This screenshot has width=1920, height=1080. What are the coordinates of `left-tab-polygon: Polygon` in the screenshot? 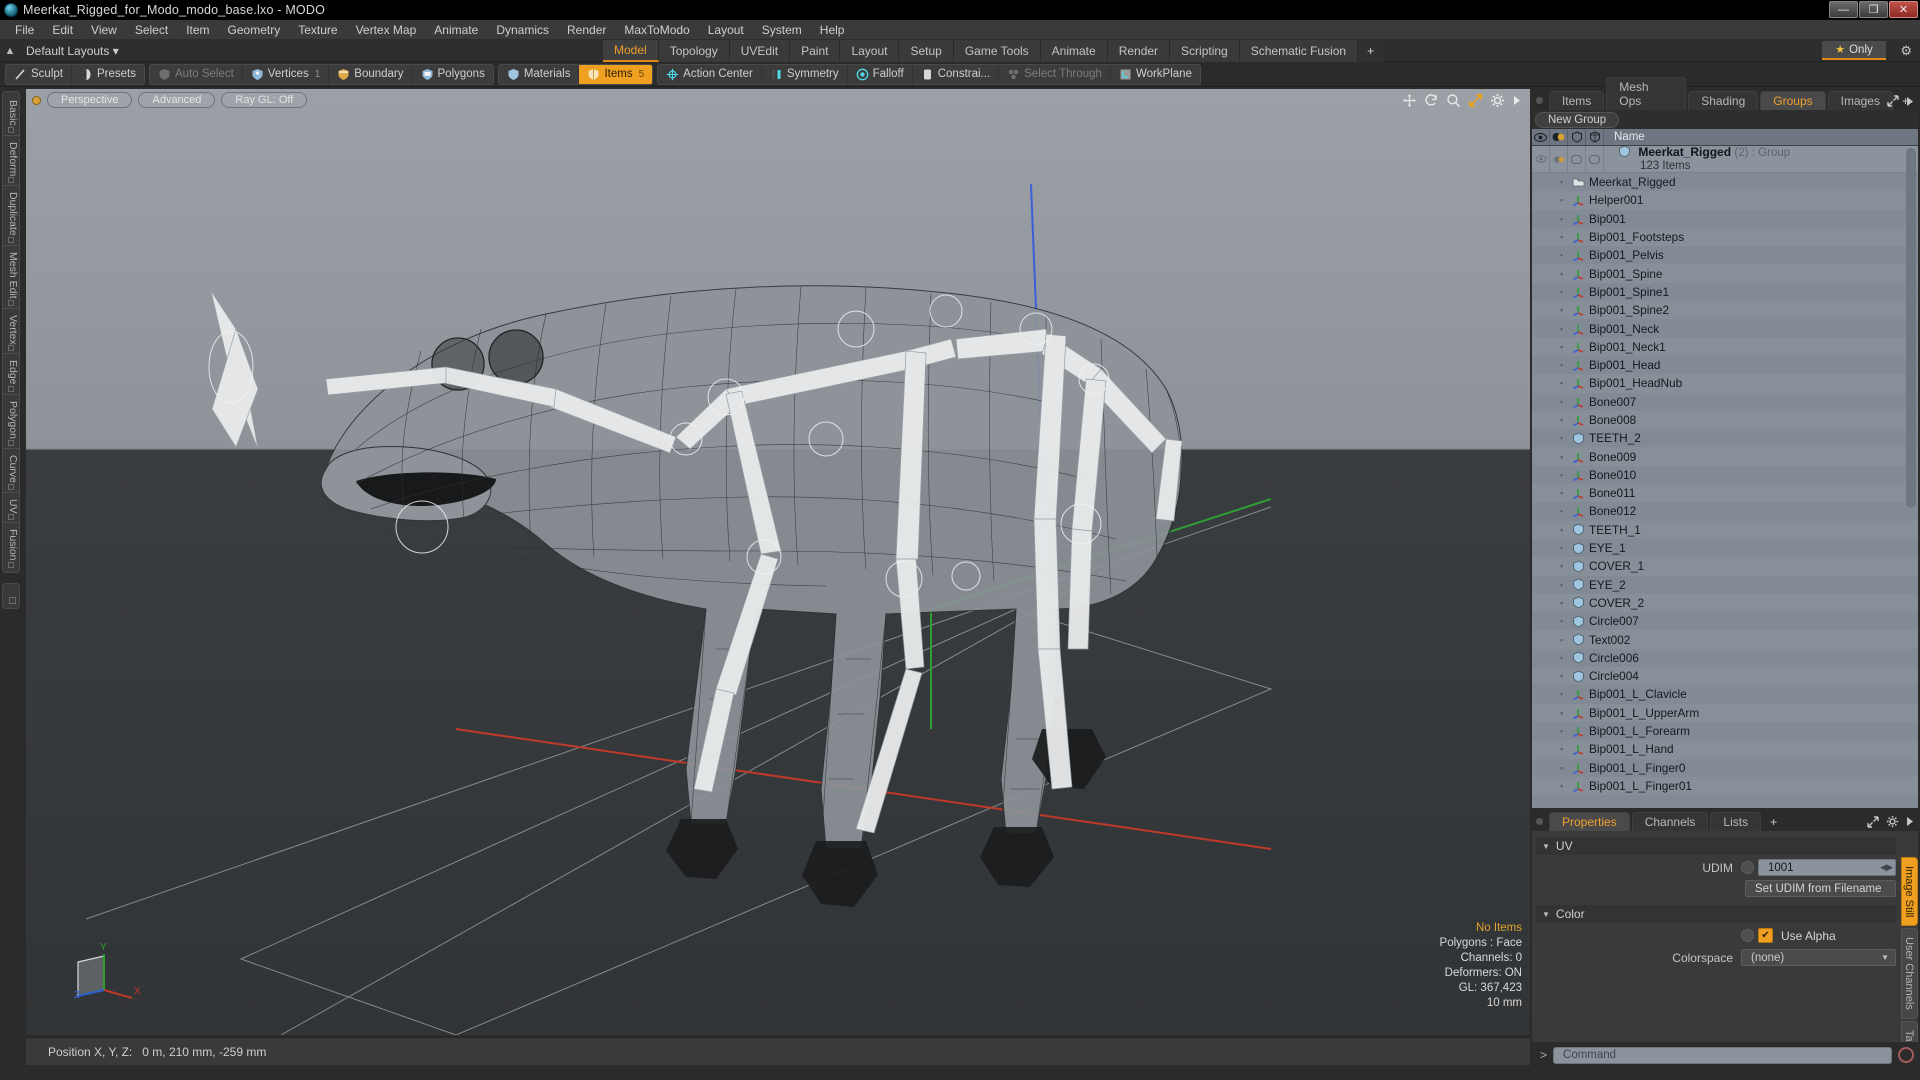 It's located at (11, 422).